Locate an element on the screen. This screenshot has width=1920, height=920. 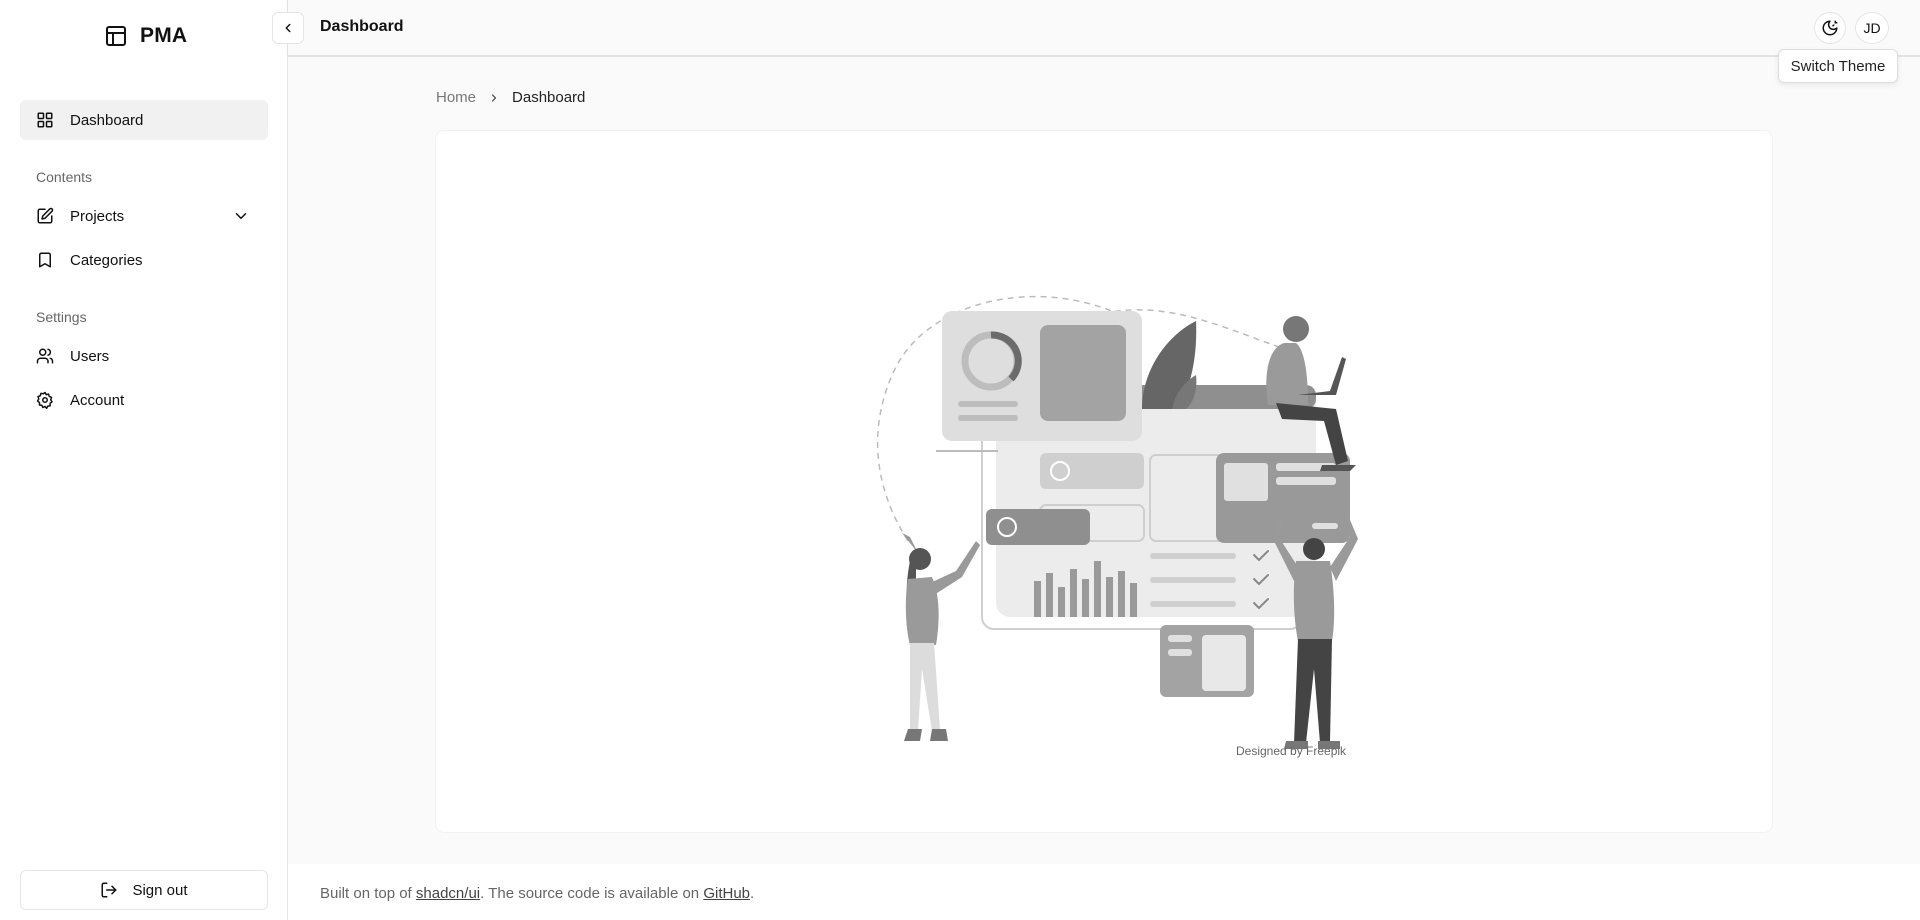
users-icon is located at coordinates (45, 356).